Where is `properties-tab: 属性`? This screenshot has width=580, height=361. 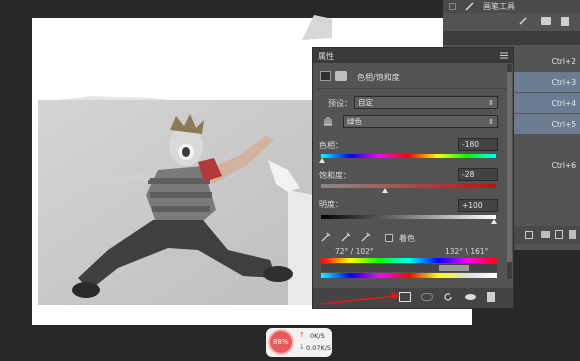 properties-tab: 属性 is located at coordinates (326, 56).